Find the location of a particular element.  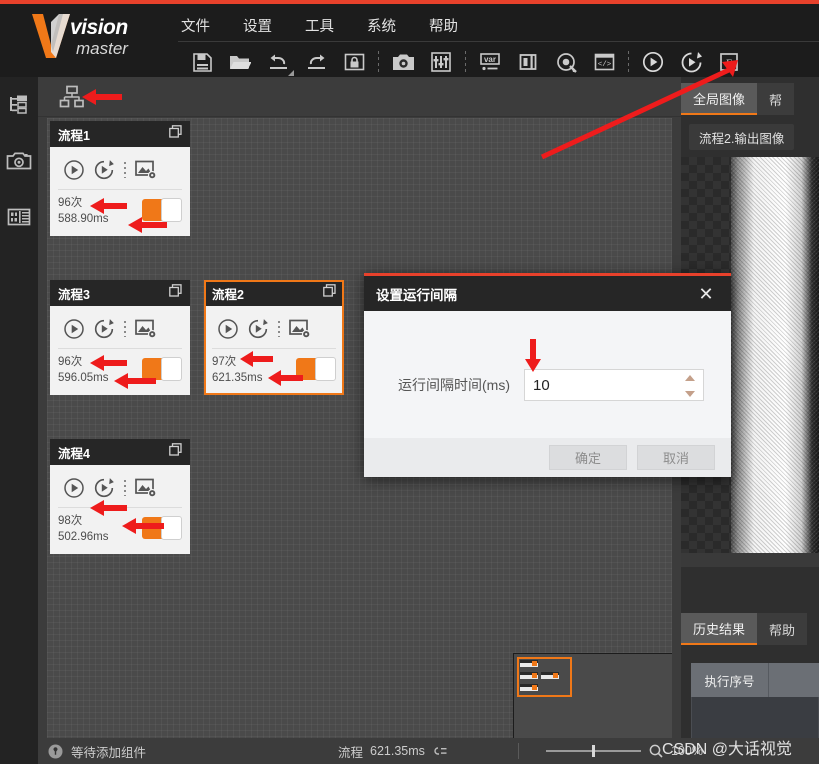

redo-icon is located at coordinates (316, 61).